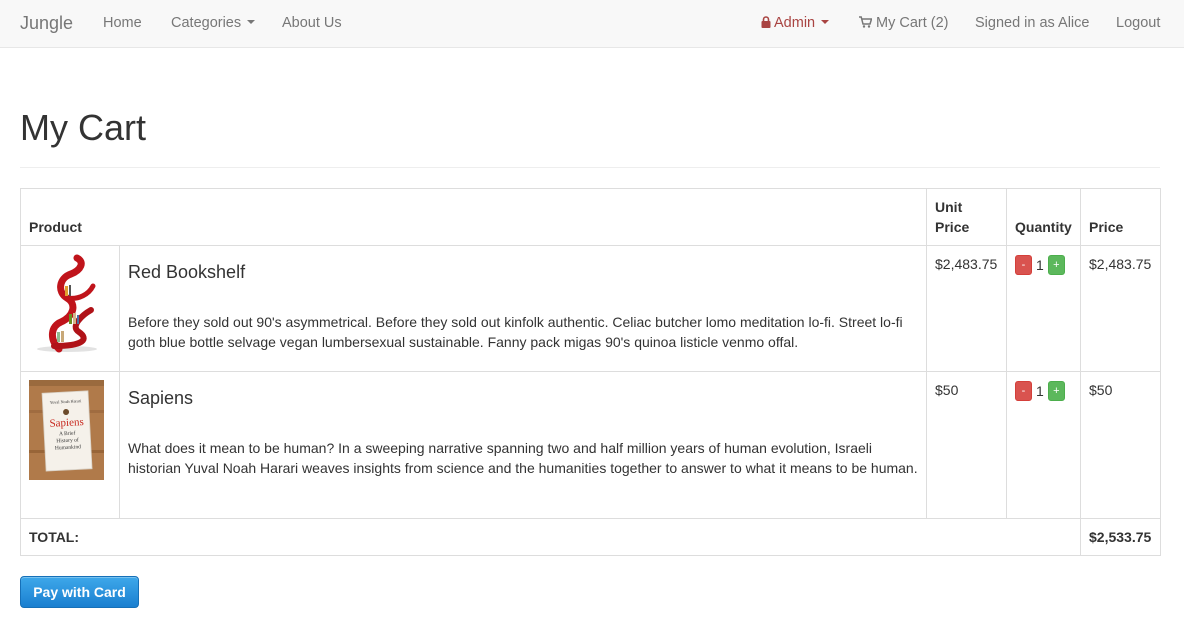 The image size is (1184, 624). What do you see at coordinates (79, 592) in the screenshot?
I see `pay-with-card-button: Pay with Card` at bounding box center [79, 592].